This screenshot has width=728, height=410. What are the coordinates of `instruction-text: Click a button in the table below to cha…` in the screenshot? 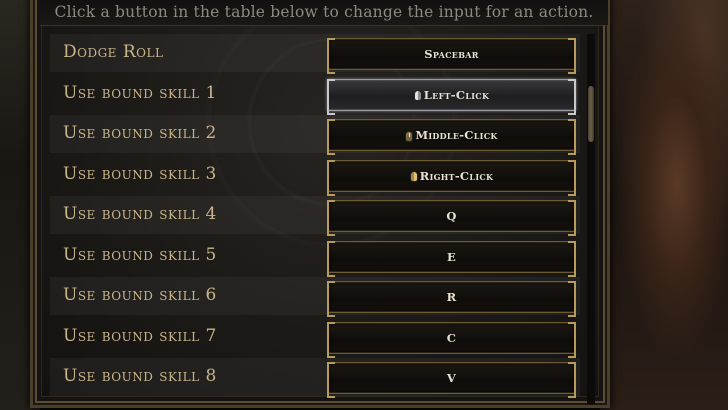 It's located at (324, 12).